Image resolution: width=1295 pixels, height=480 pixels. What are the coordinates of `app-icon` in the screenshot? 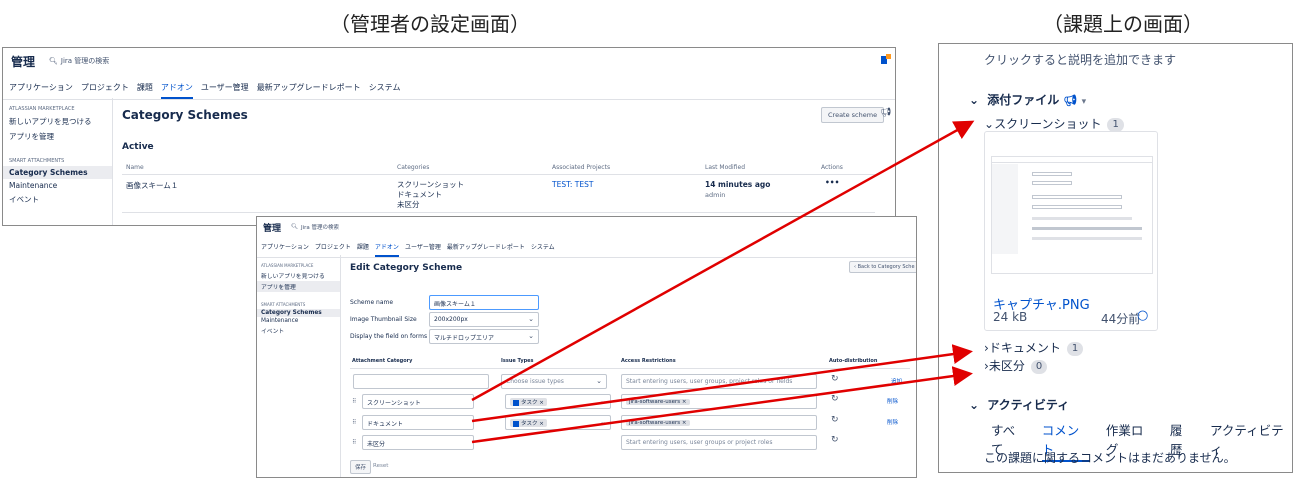 It's located at (886, 59).